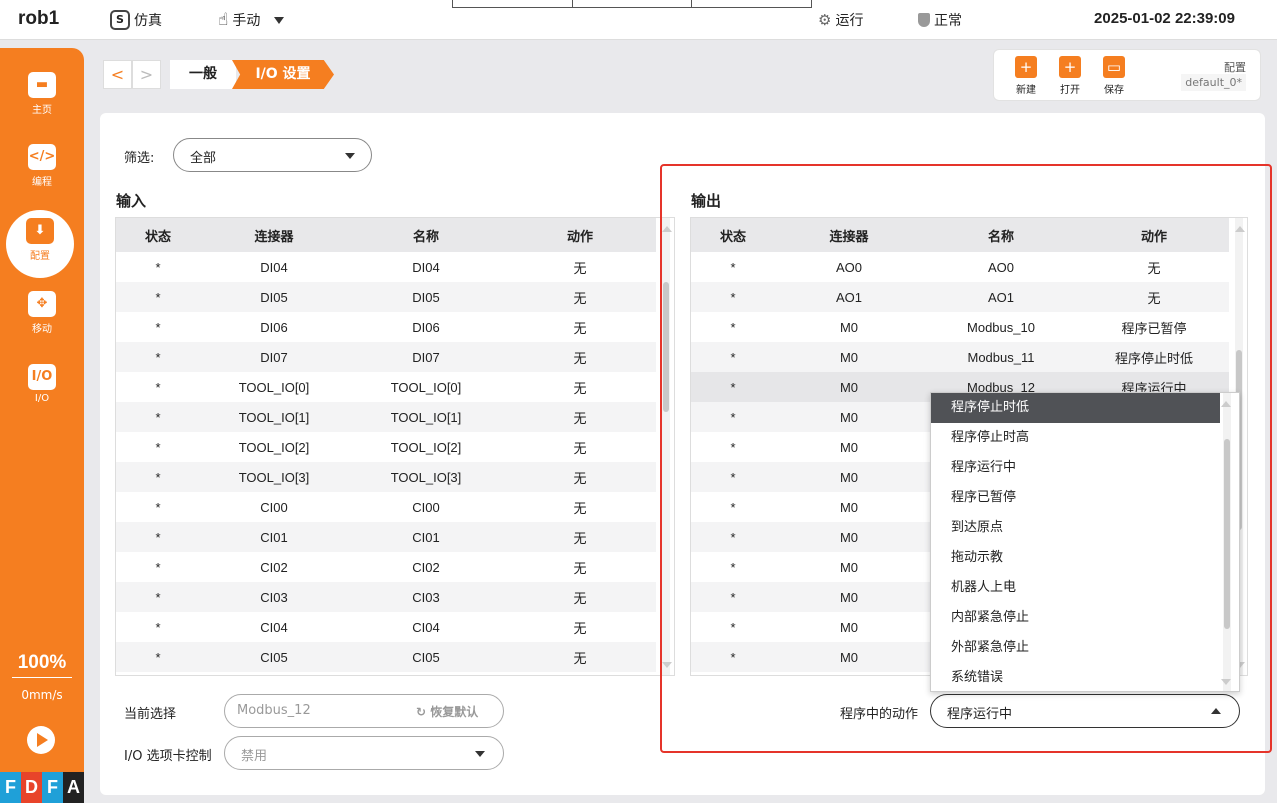 The height and width of the screenshot is (803, 1277). I want to click on cell-name: Modbus_10, so click(1001, 327).